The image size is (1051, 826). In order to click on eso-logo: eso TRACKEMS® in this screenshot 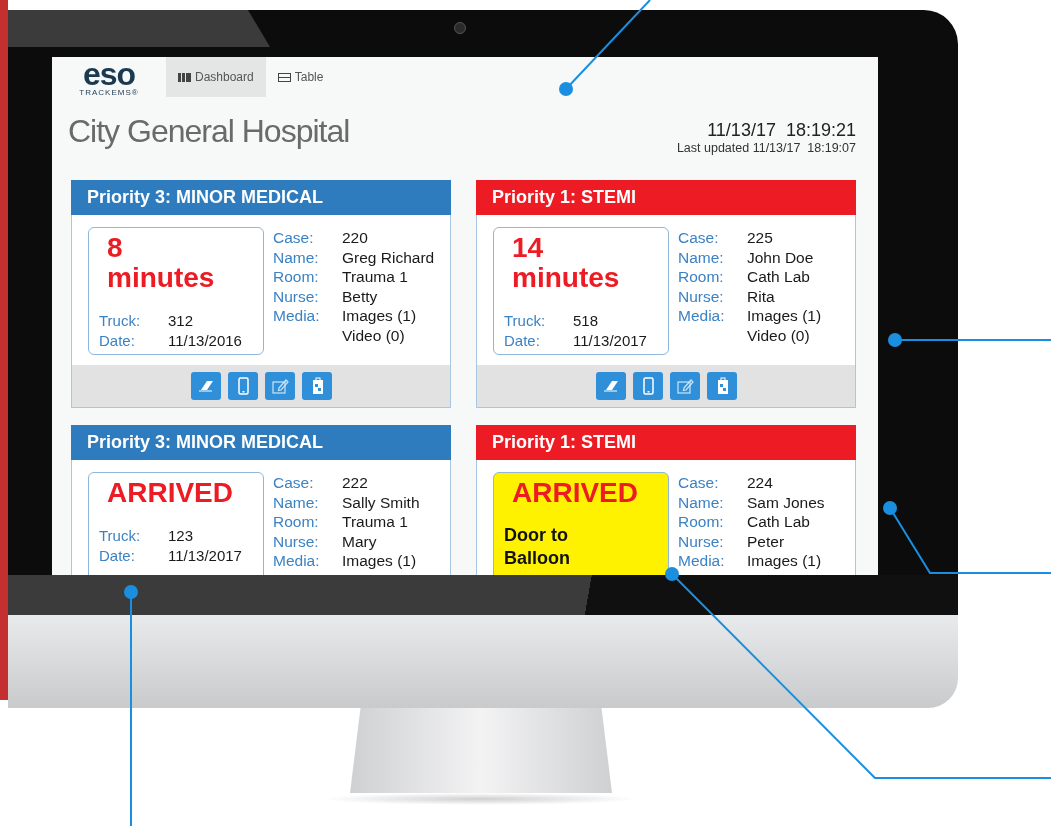, I will do `click(109, 77)`.